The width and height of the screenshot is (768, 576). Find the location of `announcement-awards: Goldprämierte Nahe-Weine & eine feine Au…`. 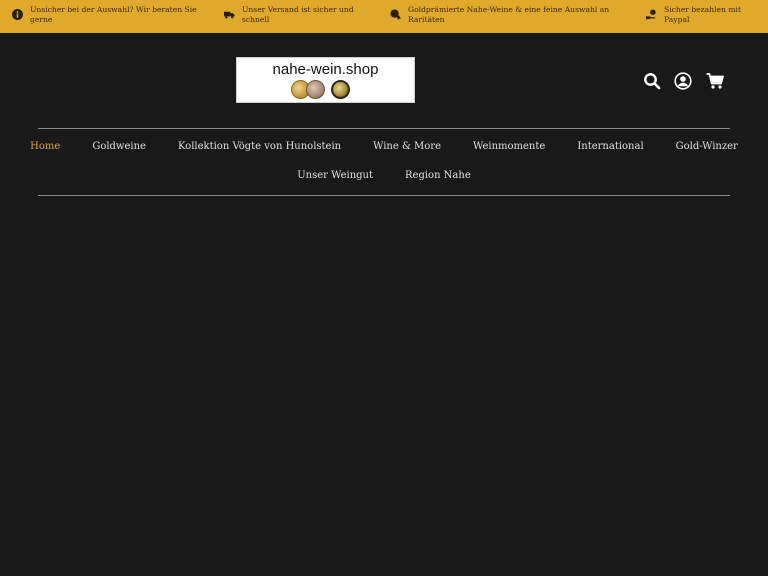

announcement-awards: Goldprämierte Nahe-Weine & eine feine Au… is located at coordinates (505, 15).